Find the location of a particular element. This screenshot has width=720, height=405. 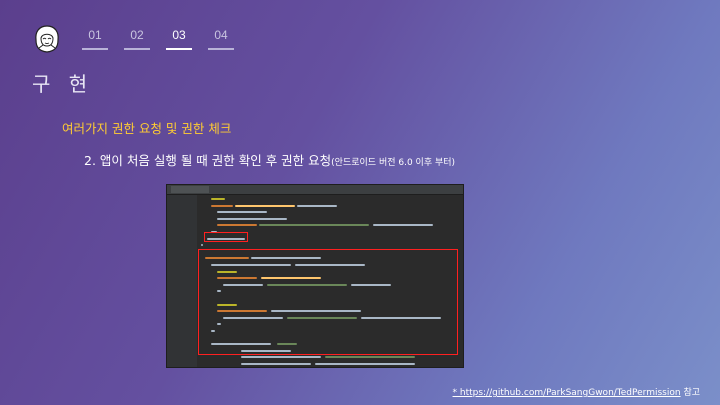

section-subtitle: 여러가지 권한 요청 및 권한 체크 is located at coordinates (147, 128).